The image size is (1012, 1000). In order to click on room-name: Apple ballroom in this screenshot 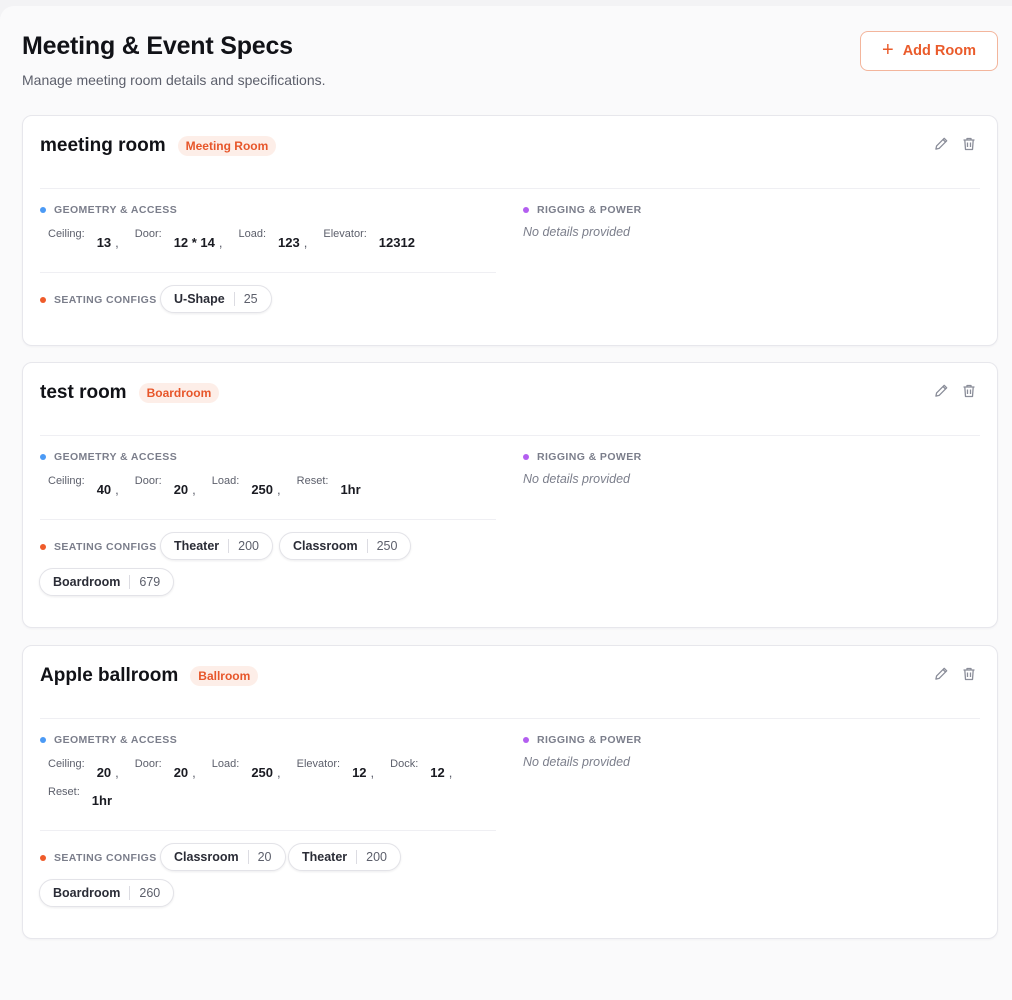, I will do `click(109, 675)`.